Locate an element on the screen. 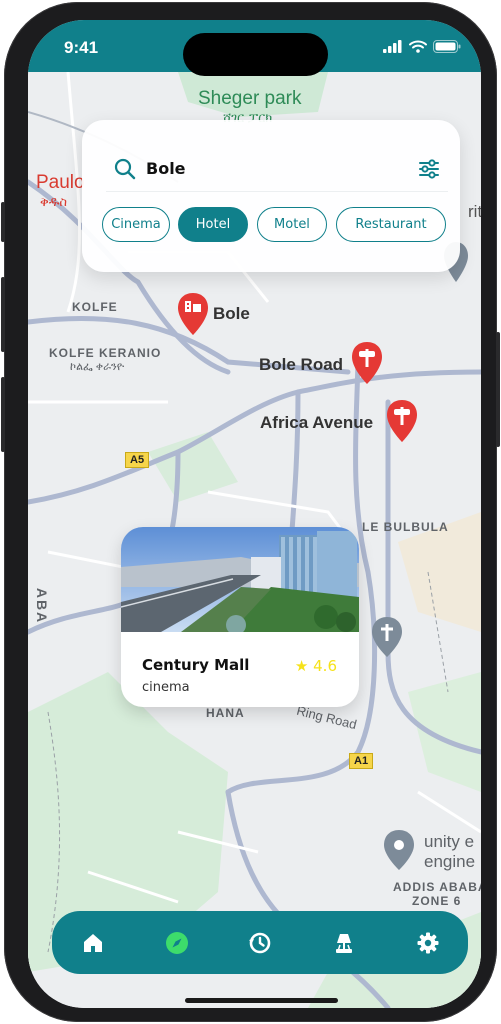 The image size is (501, 1024). map-pin-label-bole-road: Bole Road is located at coordinates (301, 364).